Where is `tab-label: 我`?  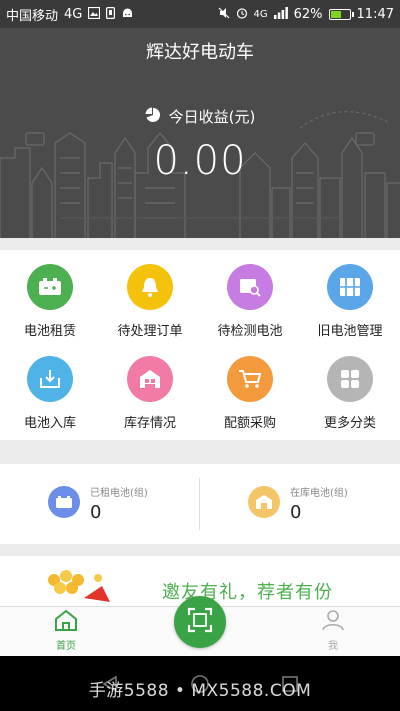 tab-label: 我 is located at coordinates (333, 646).